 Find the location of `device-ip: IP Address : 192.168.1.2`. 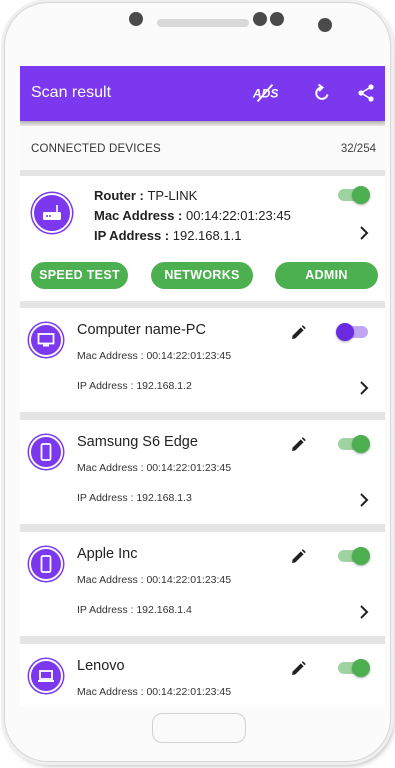

device-ip: IP Address : 192.168.1.2 is located at coordinates (134, 386).